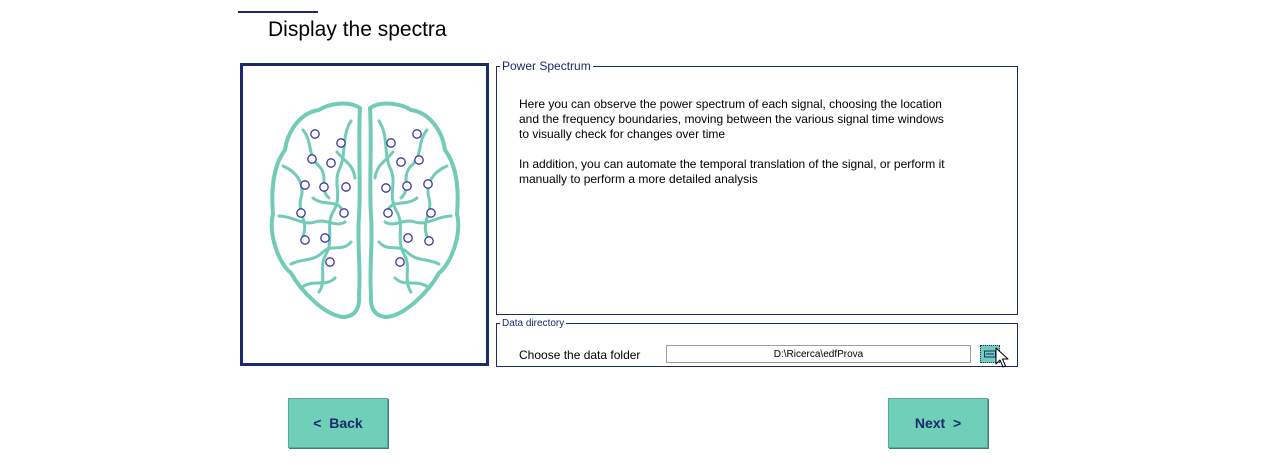 The image size is (1279, 466). I want to click on brain-image-frame, so click(364, 214).